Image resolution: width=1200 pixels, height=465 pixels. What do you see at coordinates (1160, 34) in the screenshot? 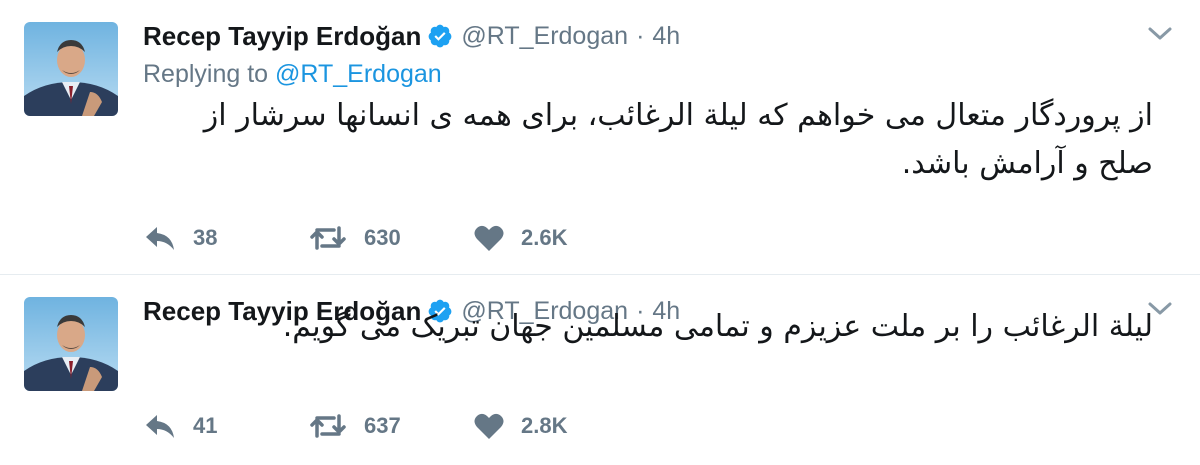
I see `chevron-down-icon` at bounding box center [1160, 34].